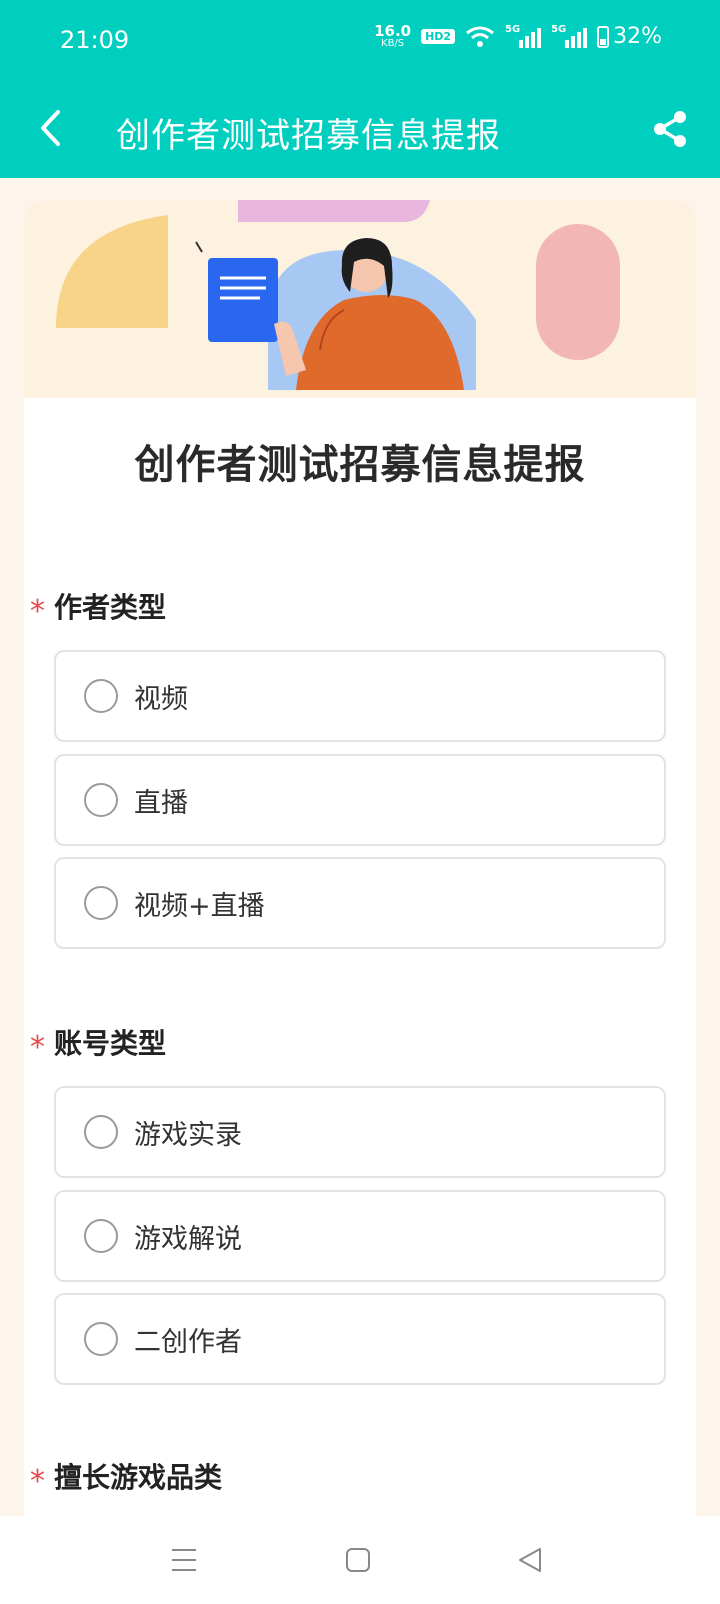  I want to click on home-square-icon, so click(358, 1560).